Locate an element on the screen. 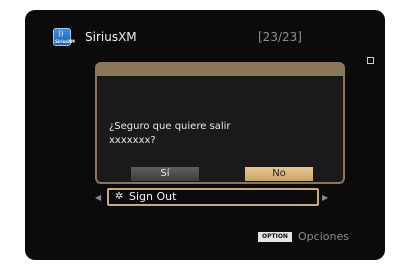 This screenshot has width=410, height=269. no-button: No is located at coordinates (279, 174).